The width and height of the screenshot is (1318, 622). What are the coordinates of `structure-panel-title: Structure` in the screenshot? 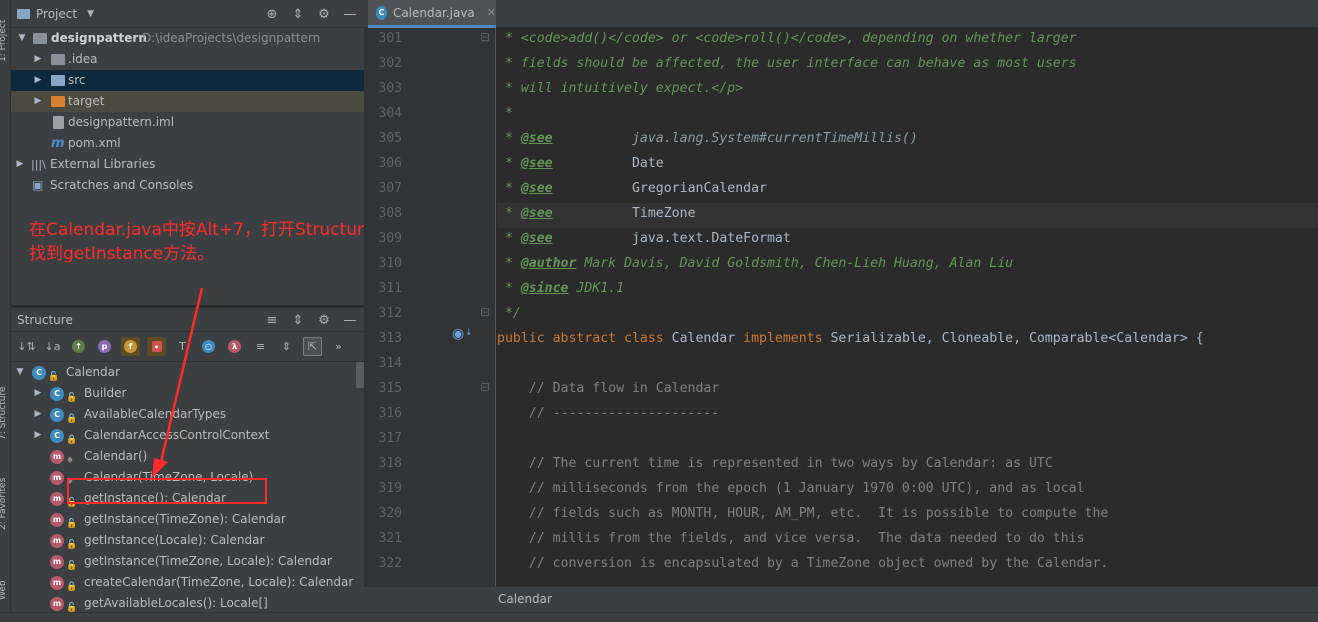 It's located at (45, 319).